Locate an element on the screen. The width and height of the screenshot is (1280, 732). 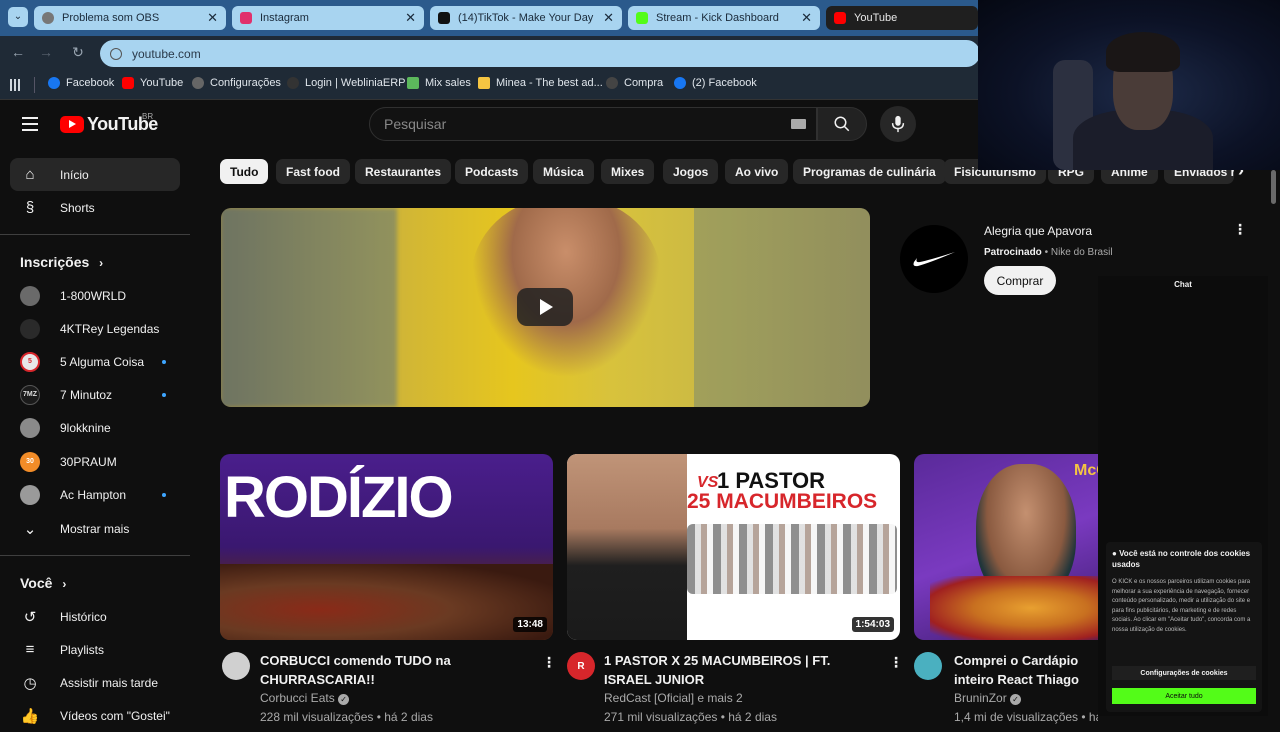
page-scrollbar is located at coordinates (1273, 187).